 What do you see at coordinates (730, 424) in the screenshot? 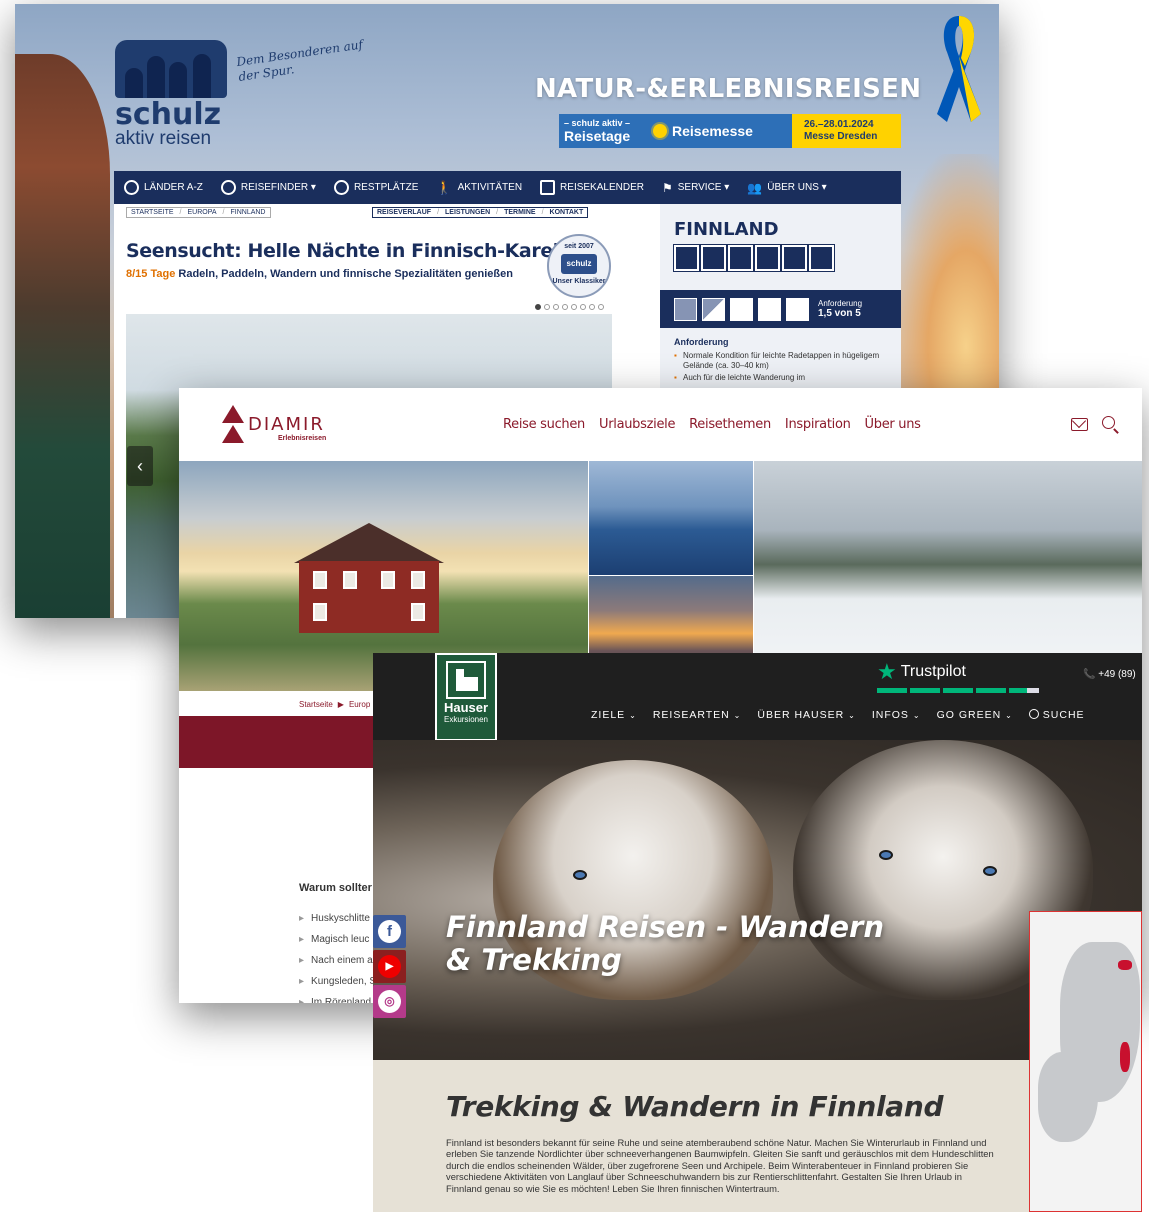
I see `nav-reisethemen: Reisethemen` at bounding box center [730, 424].